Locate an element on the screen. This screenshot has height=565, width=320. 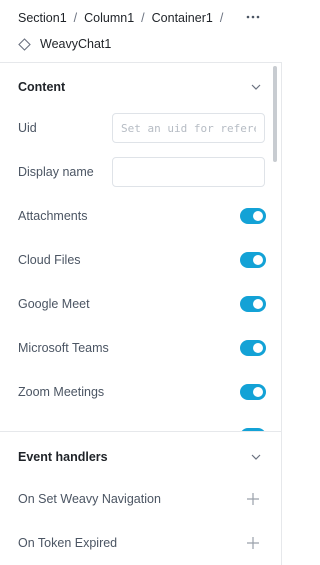
section-title: Event handlers is located at coordinates (63, 457).